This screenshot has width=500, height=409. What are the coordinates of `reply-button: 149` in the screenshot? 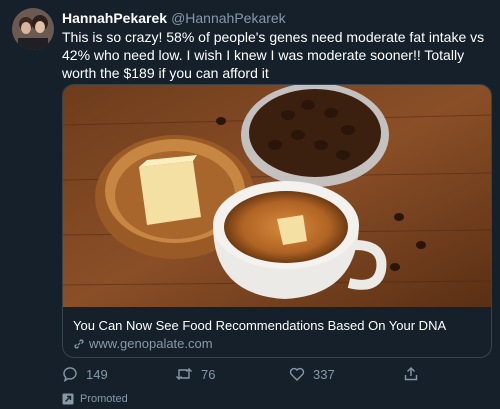 It's located at (85, 374).